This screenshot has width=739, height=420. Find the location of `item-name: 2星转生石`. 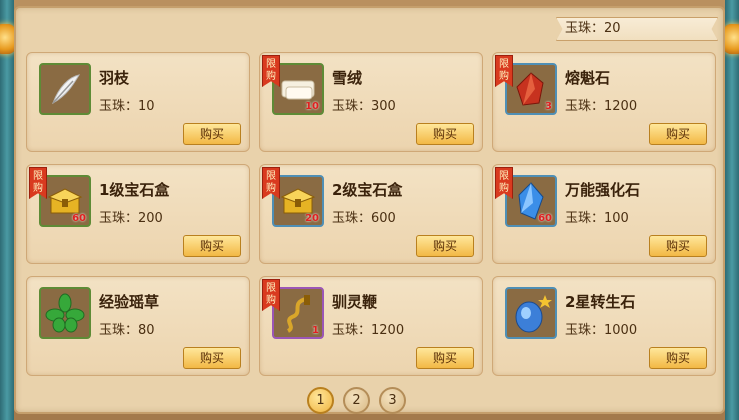

item-name: 2星转生石 is located at coordinates (600, 302).